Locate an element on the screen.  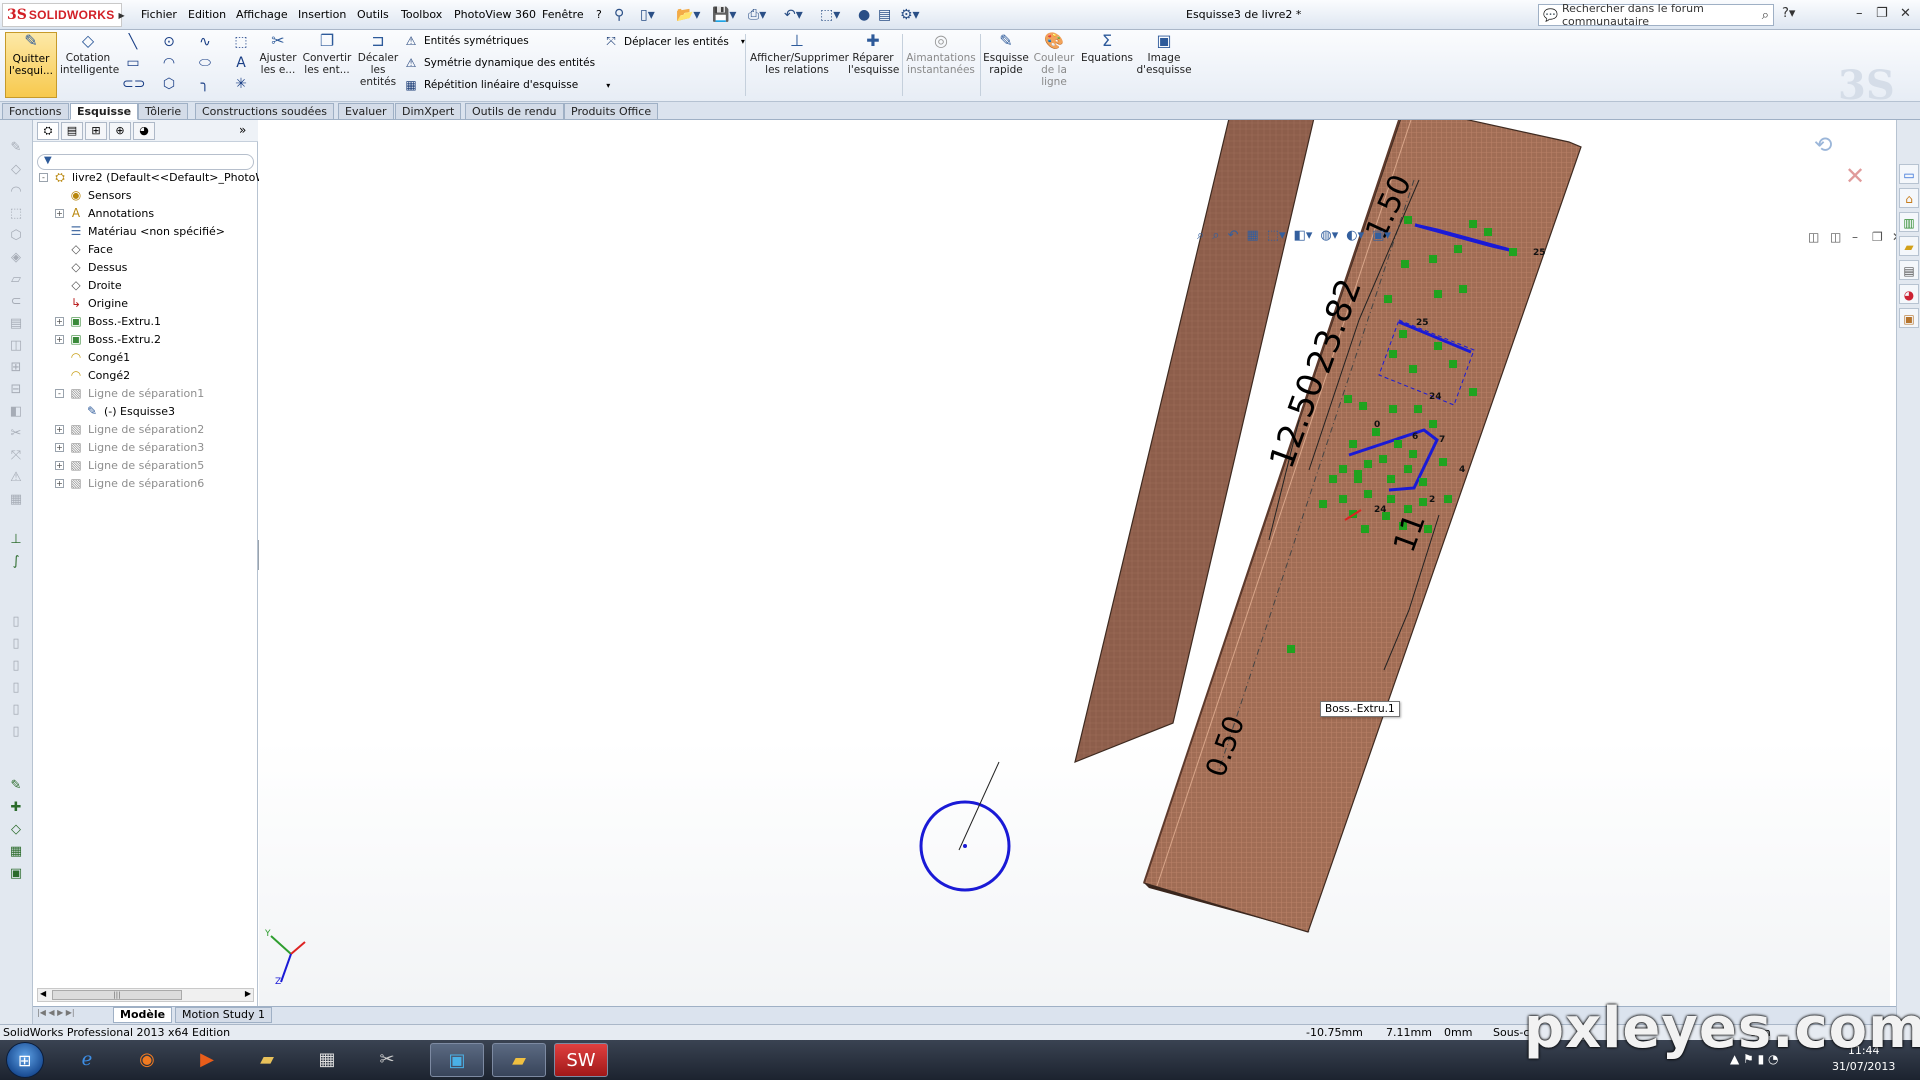
display-style-icon: ◧▾ is located at coordinates (1303, 237).